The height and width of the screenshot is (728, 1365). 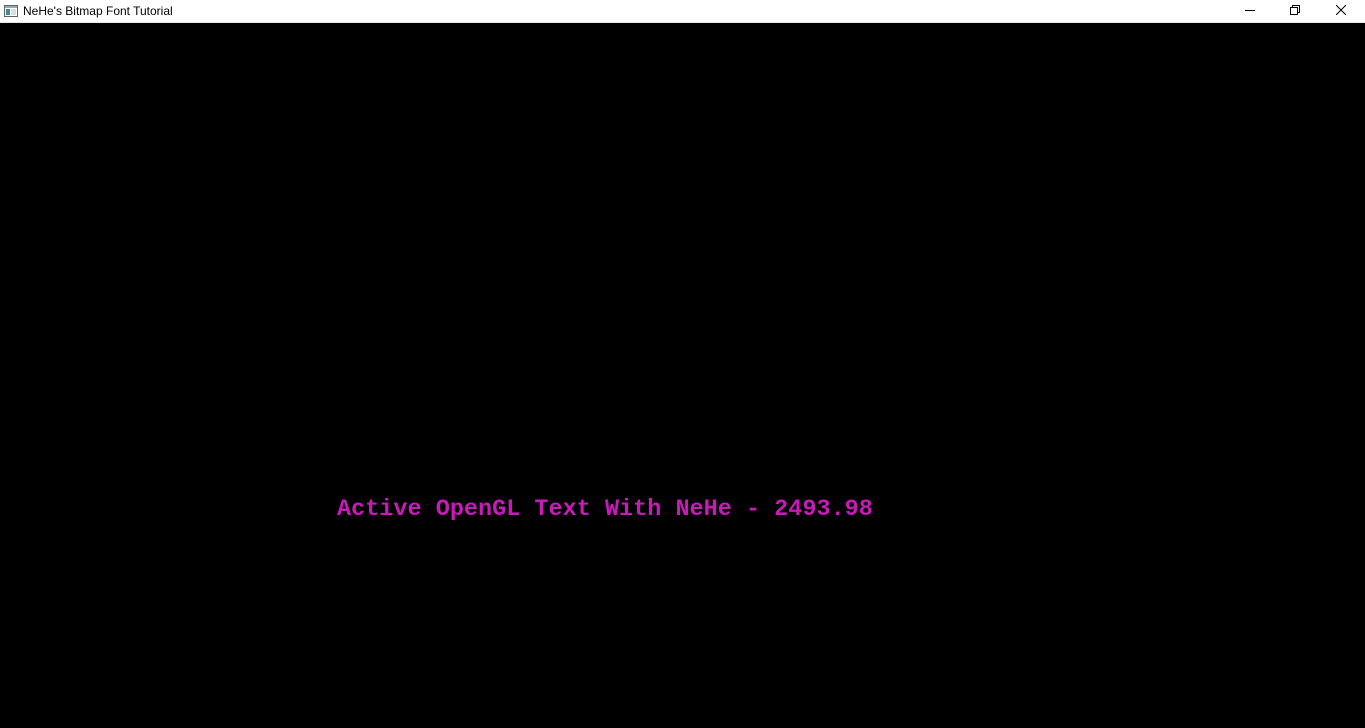 I want to click on maximize-button, so click(x=1294, y=11).